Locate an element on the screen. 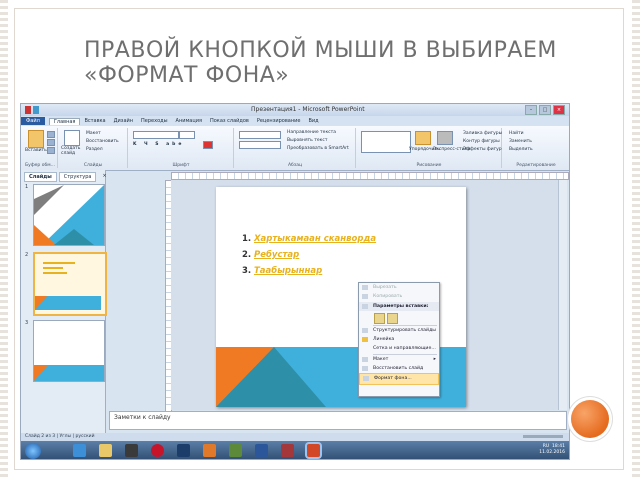 The width and height of the screenshot is (640, 480). list-link: Ребустар is located at coordinates (276, 255).